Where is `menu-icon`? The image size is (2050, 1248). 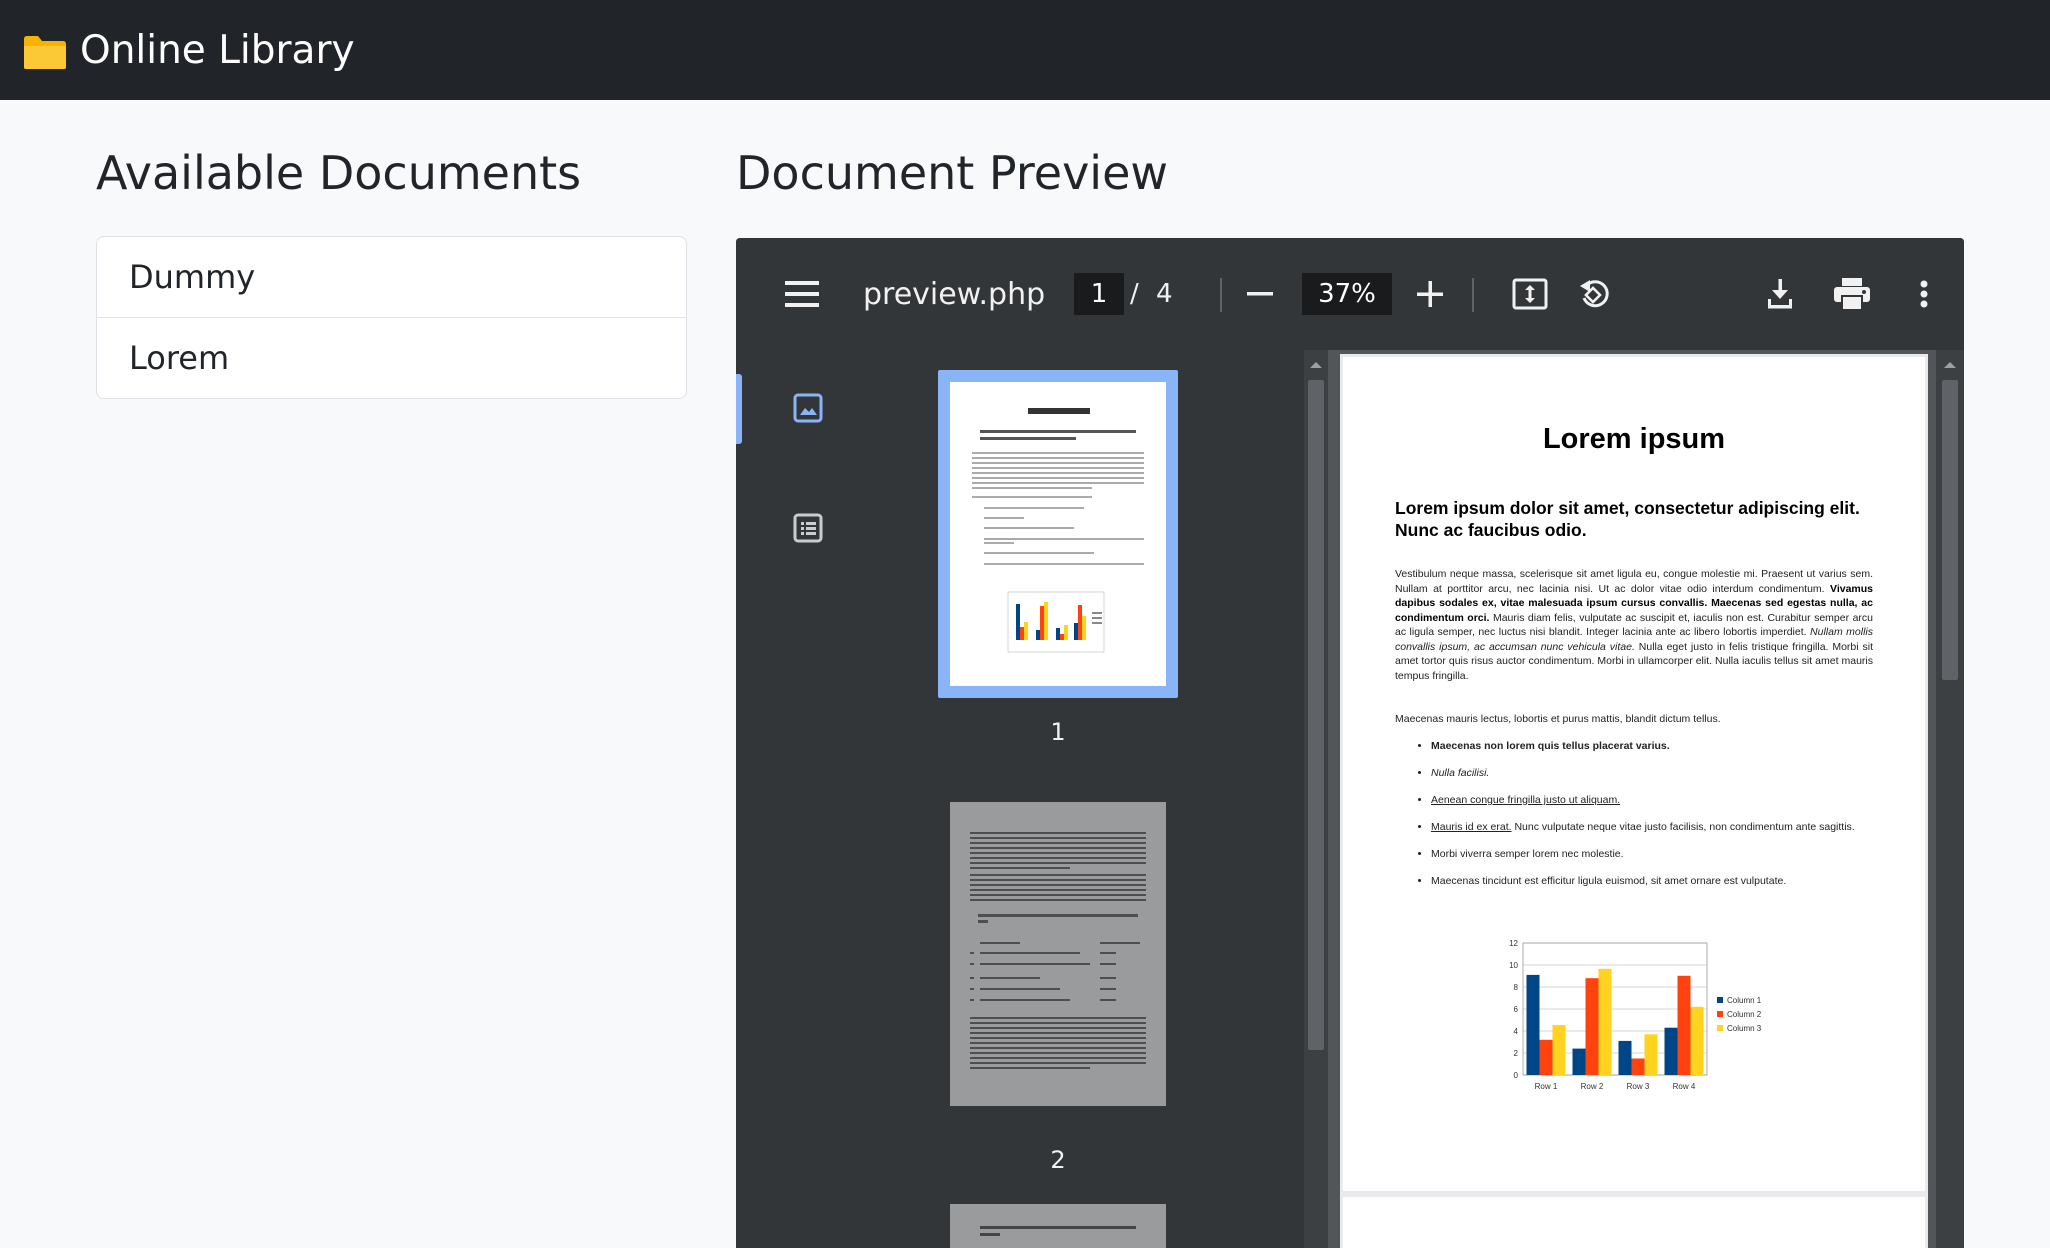 menu-icon is located at coordinates (802, 294).